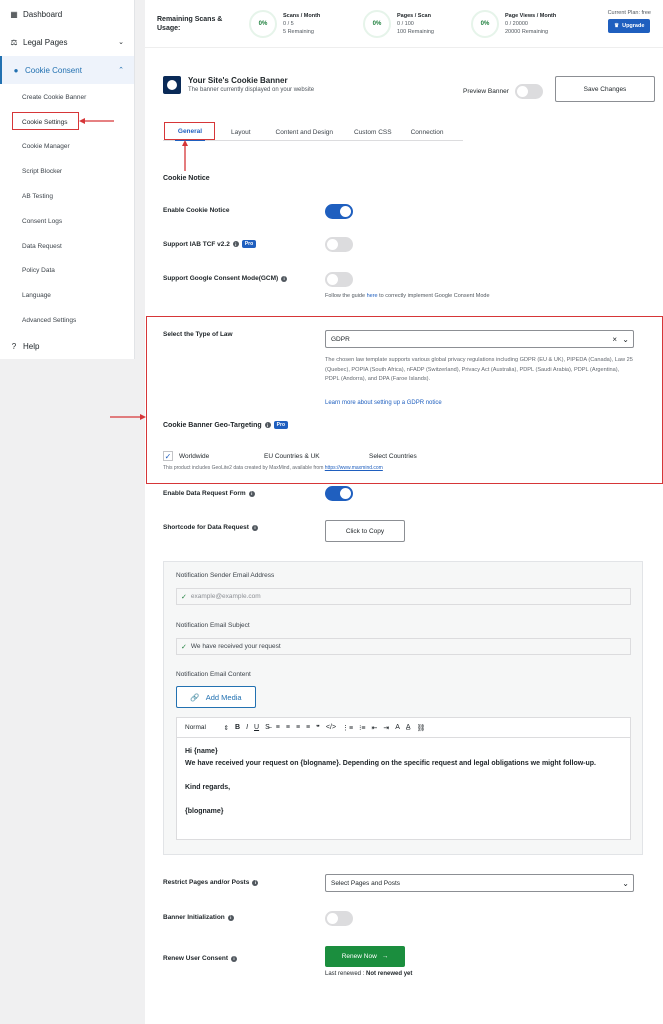  What do you see at coordinates (267, 727) in the screenshot?
I see `strikethrough-icon: S̶` at bounding box center [267, 727].